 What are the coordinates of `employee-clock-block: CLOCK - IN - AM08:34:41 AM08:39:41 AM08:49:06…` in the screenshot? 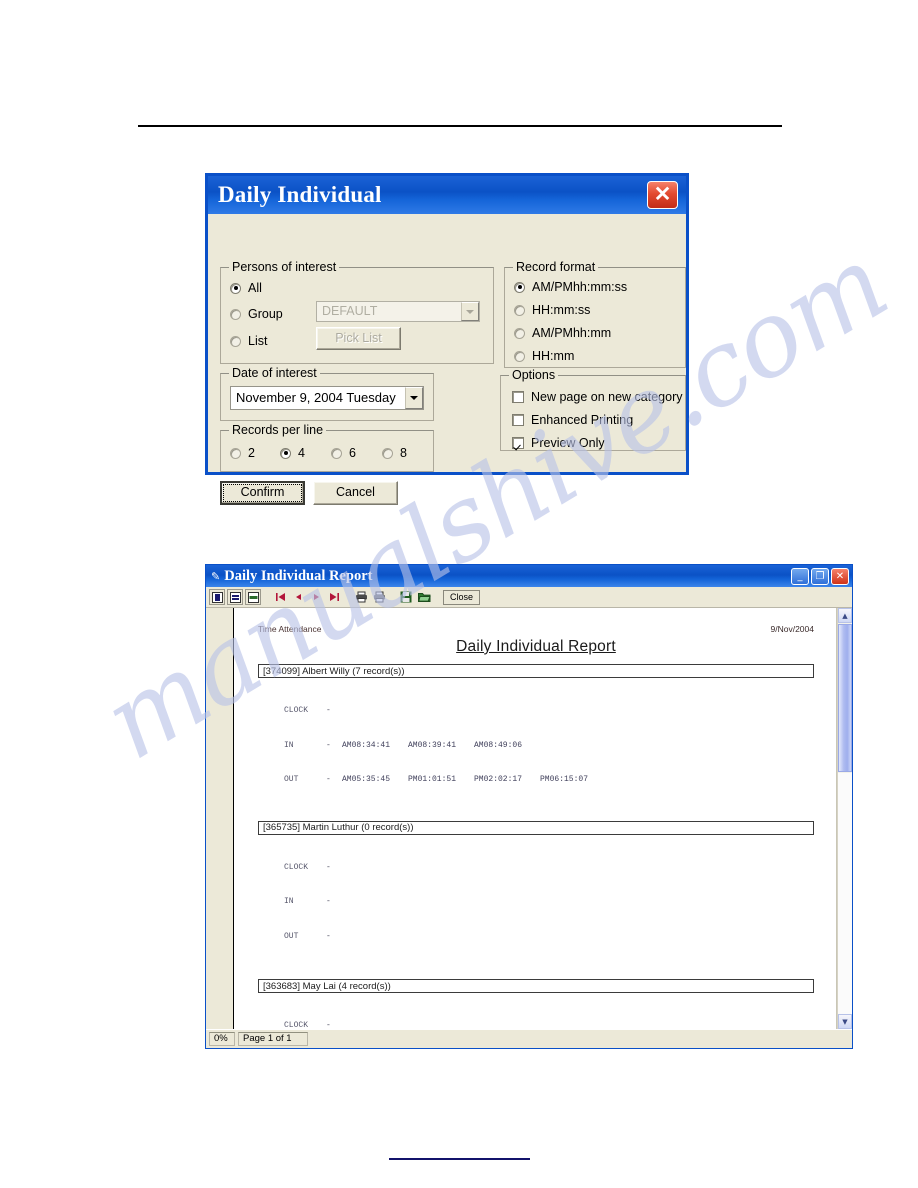 It's located at (549, 745).